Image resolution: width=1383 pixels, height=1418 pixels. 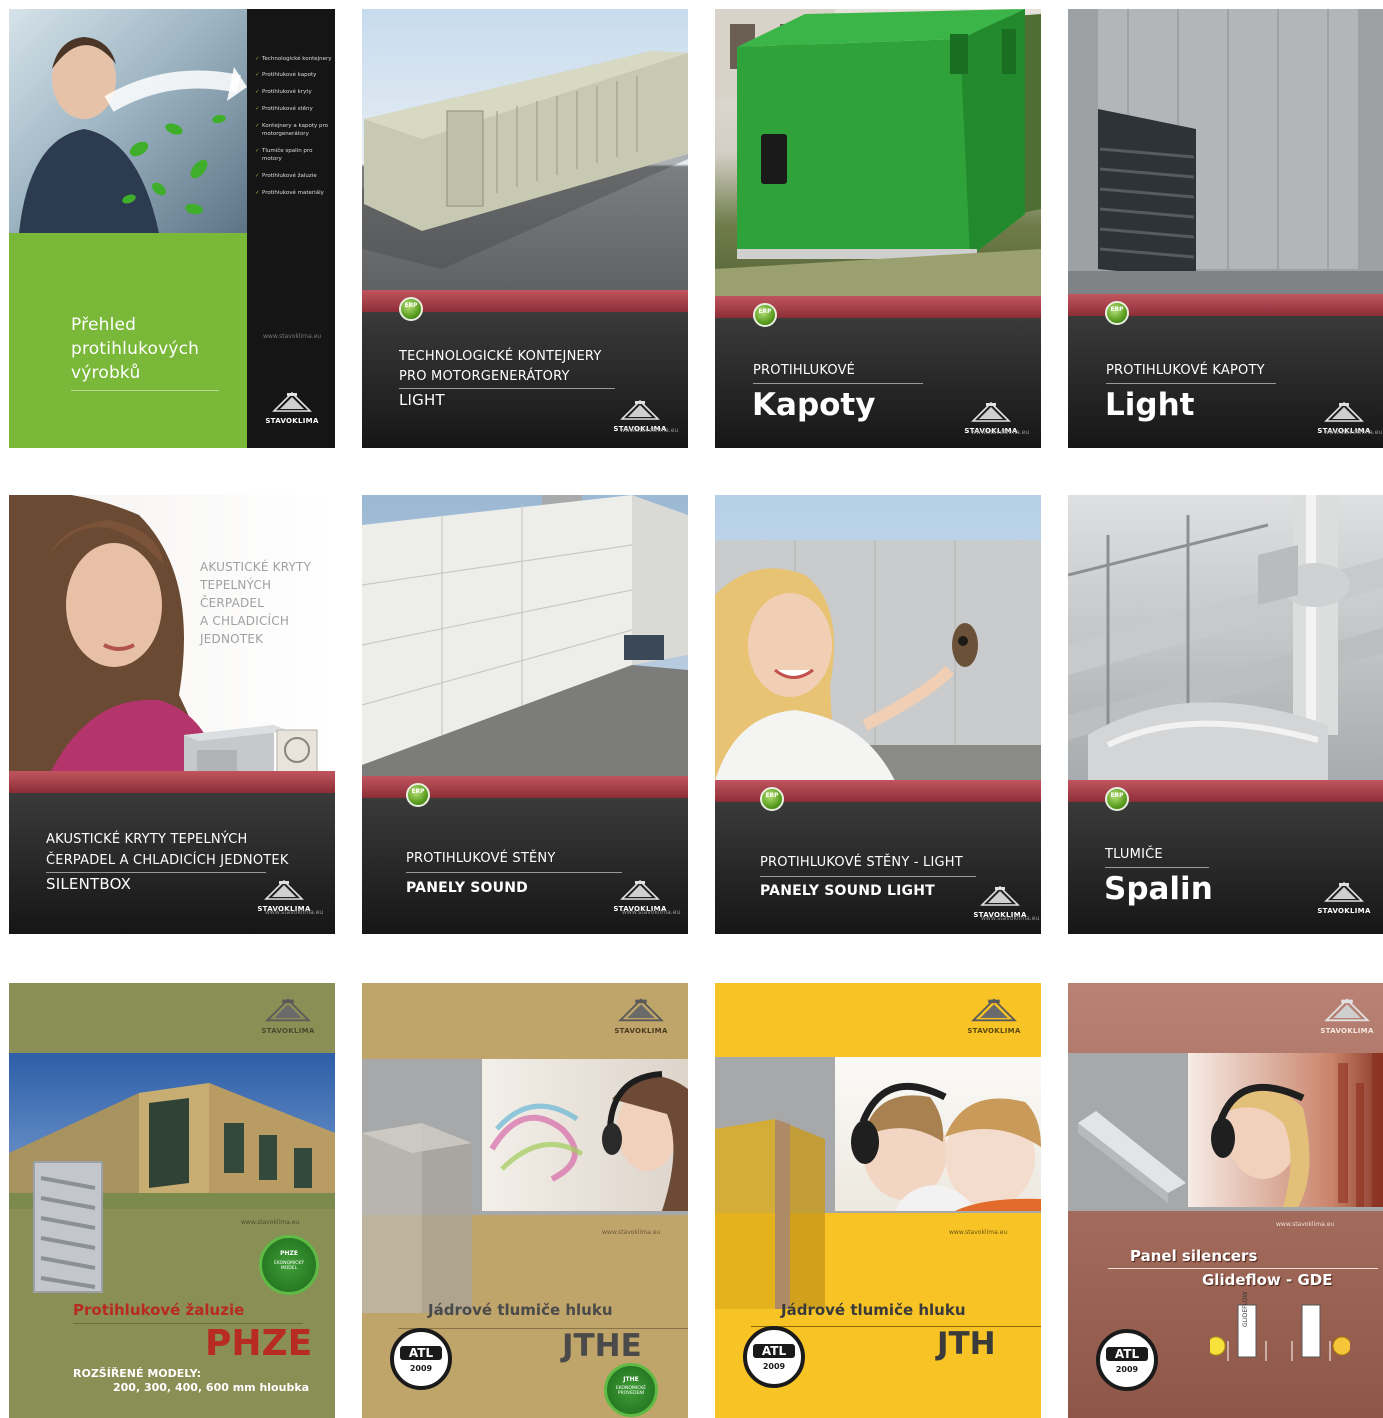 What do you see at coordinates (525, 160) in the screenshot?
I see `container-illustration` at bounding box center [525, 160].